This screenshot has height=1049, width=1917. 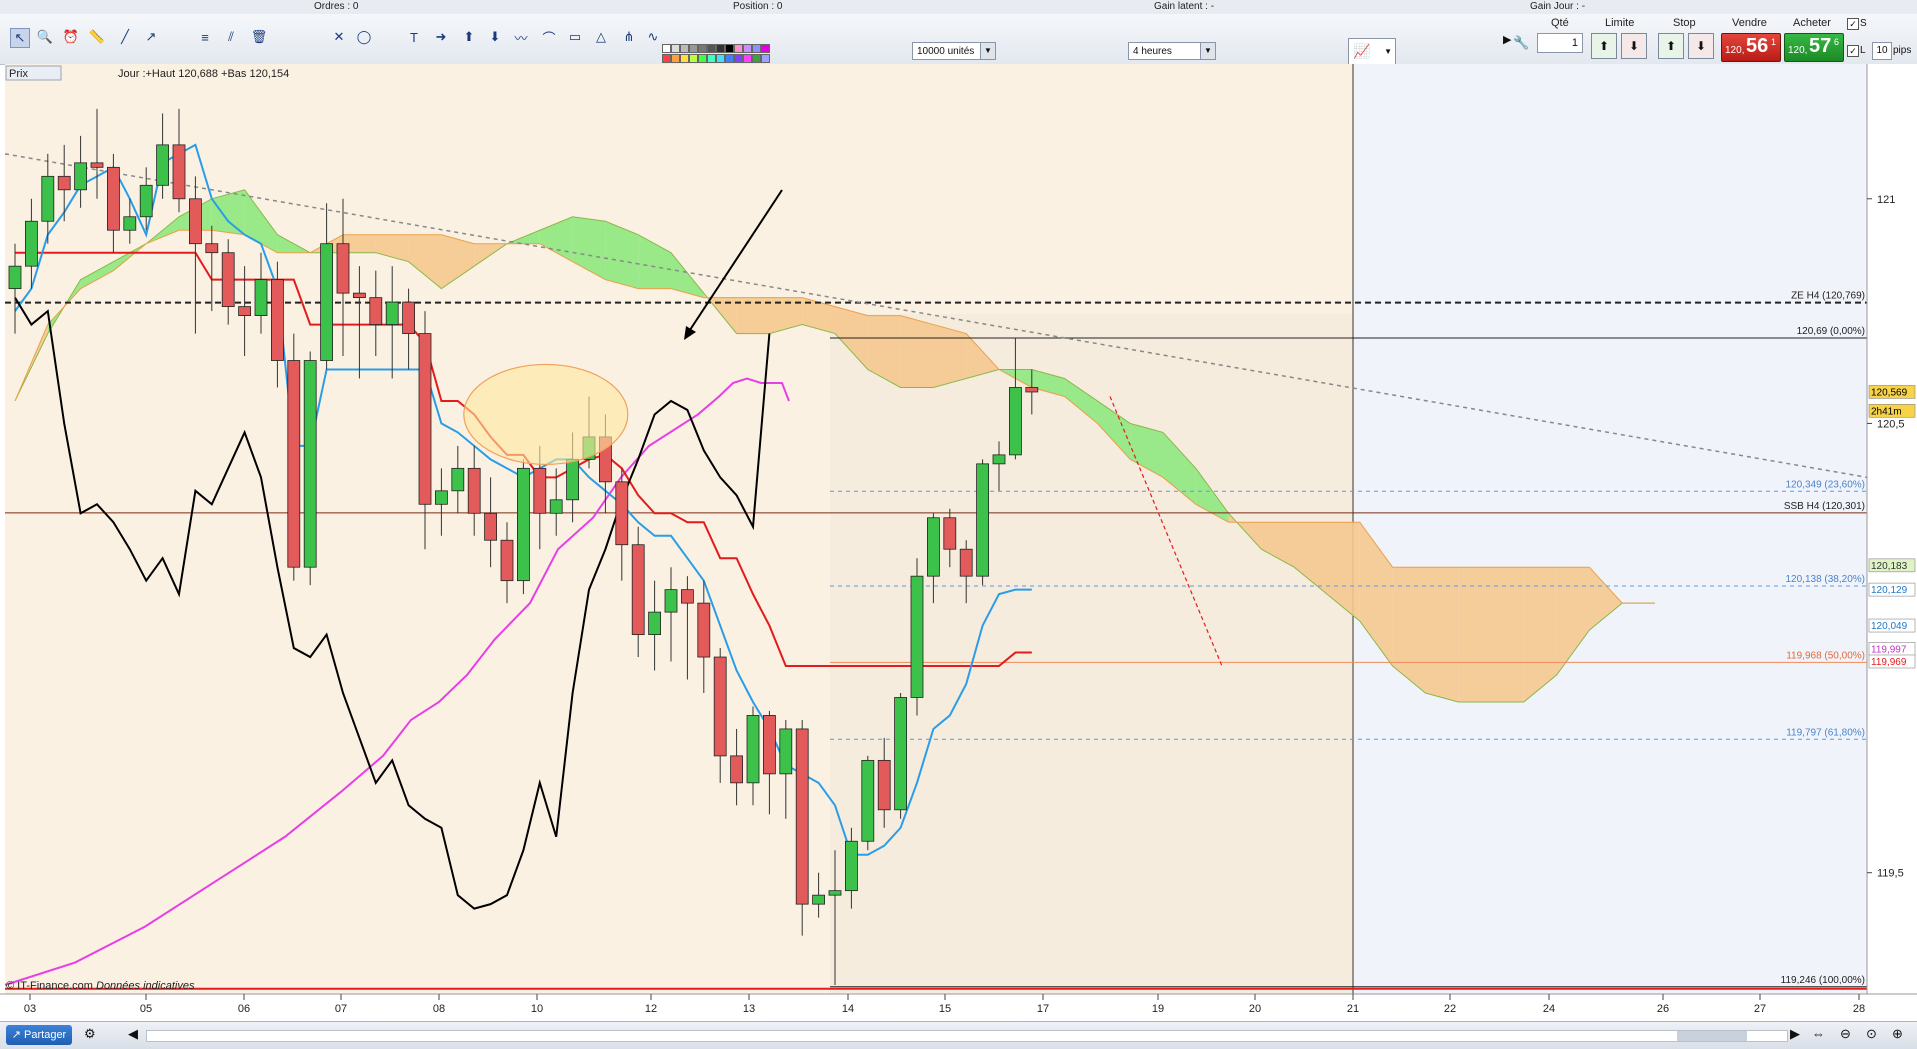 What do you see at coordinates (1853, 24) in the screenshot?
I see `s-checkbox: ✓` at bounding box center [1853, 24].